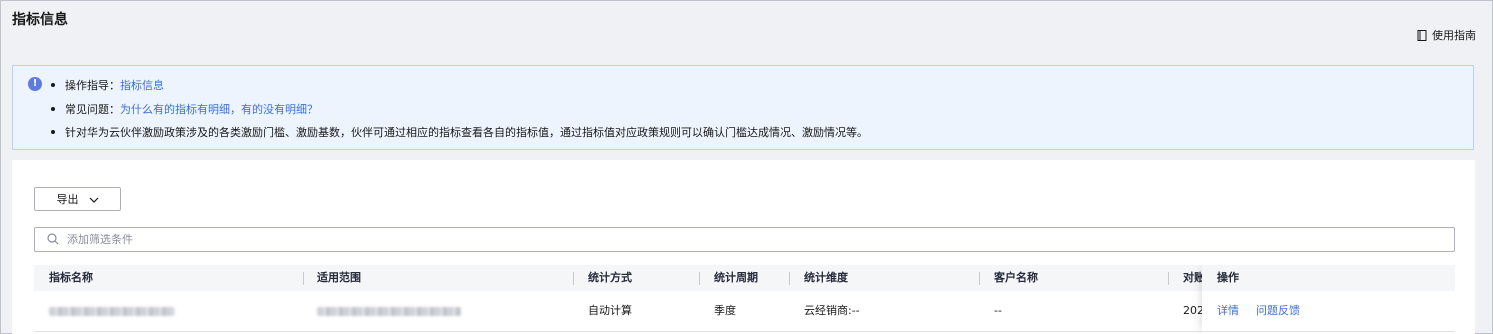 The image size is (1493, 334). What do you see at coordinates (759, 239) in the screenshot?
I see `filter-search-input` at bounding box center [759, 239].